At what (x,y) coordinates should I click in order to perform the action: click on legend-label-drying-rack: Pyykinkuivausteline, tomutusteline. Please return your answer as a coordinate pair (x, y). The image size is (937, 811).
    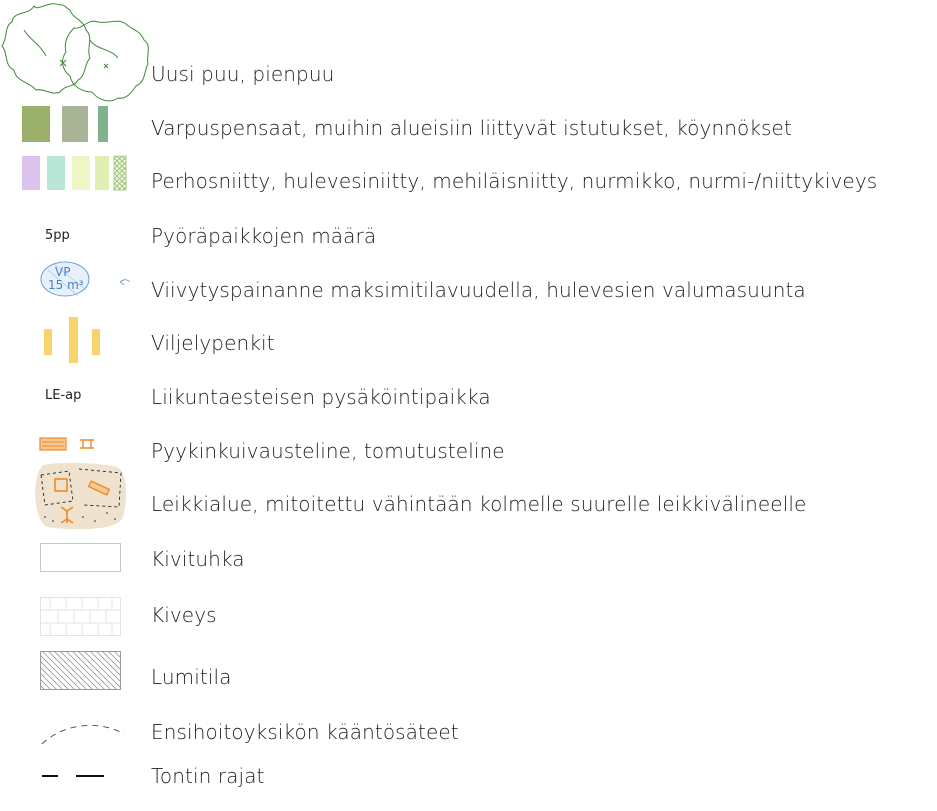
    Looking at the image, I should click on (328, 451).